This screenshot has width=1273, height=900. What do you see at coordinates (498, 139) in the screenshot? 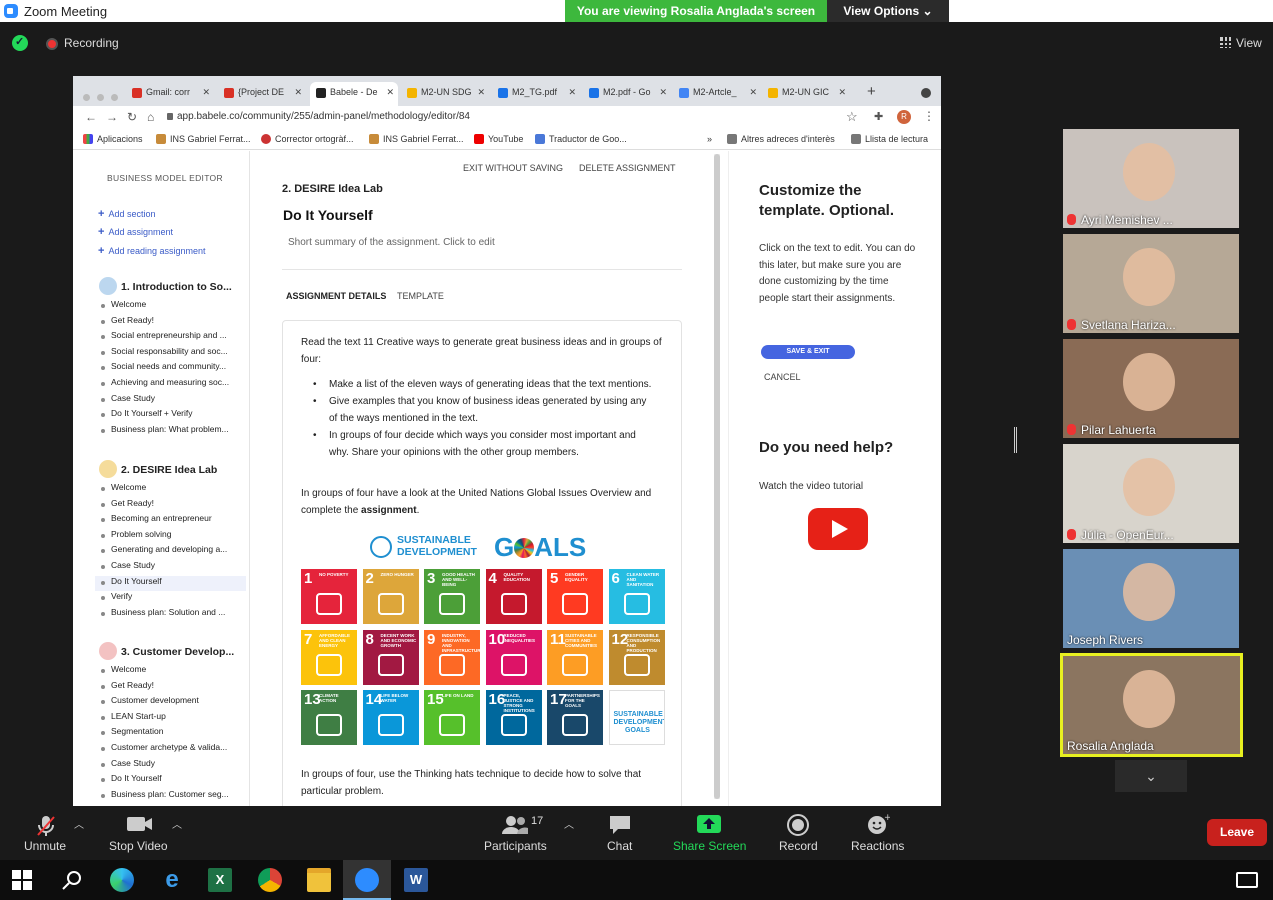
I see `bookmark-youtube: YouTube` at bounding box center [498, 139].